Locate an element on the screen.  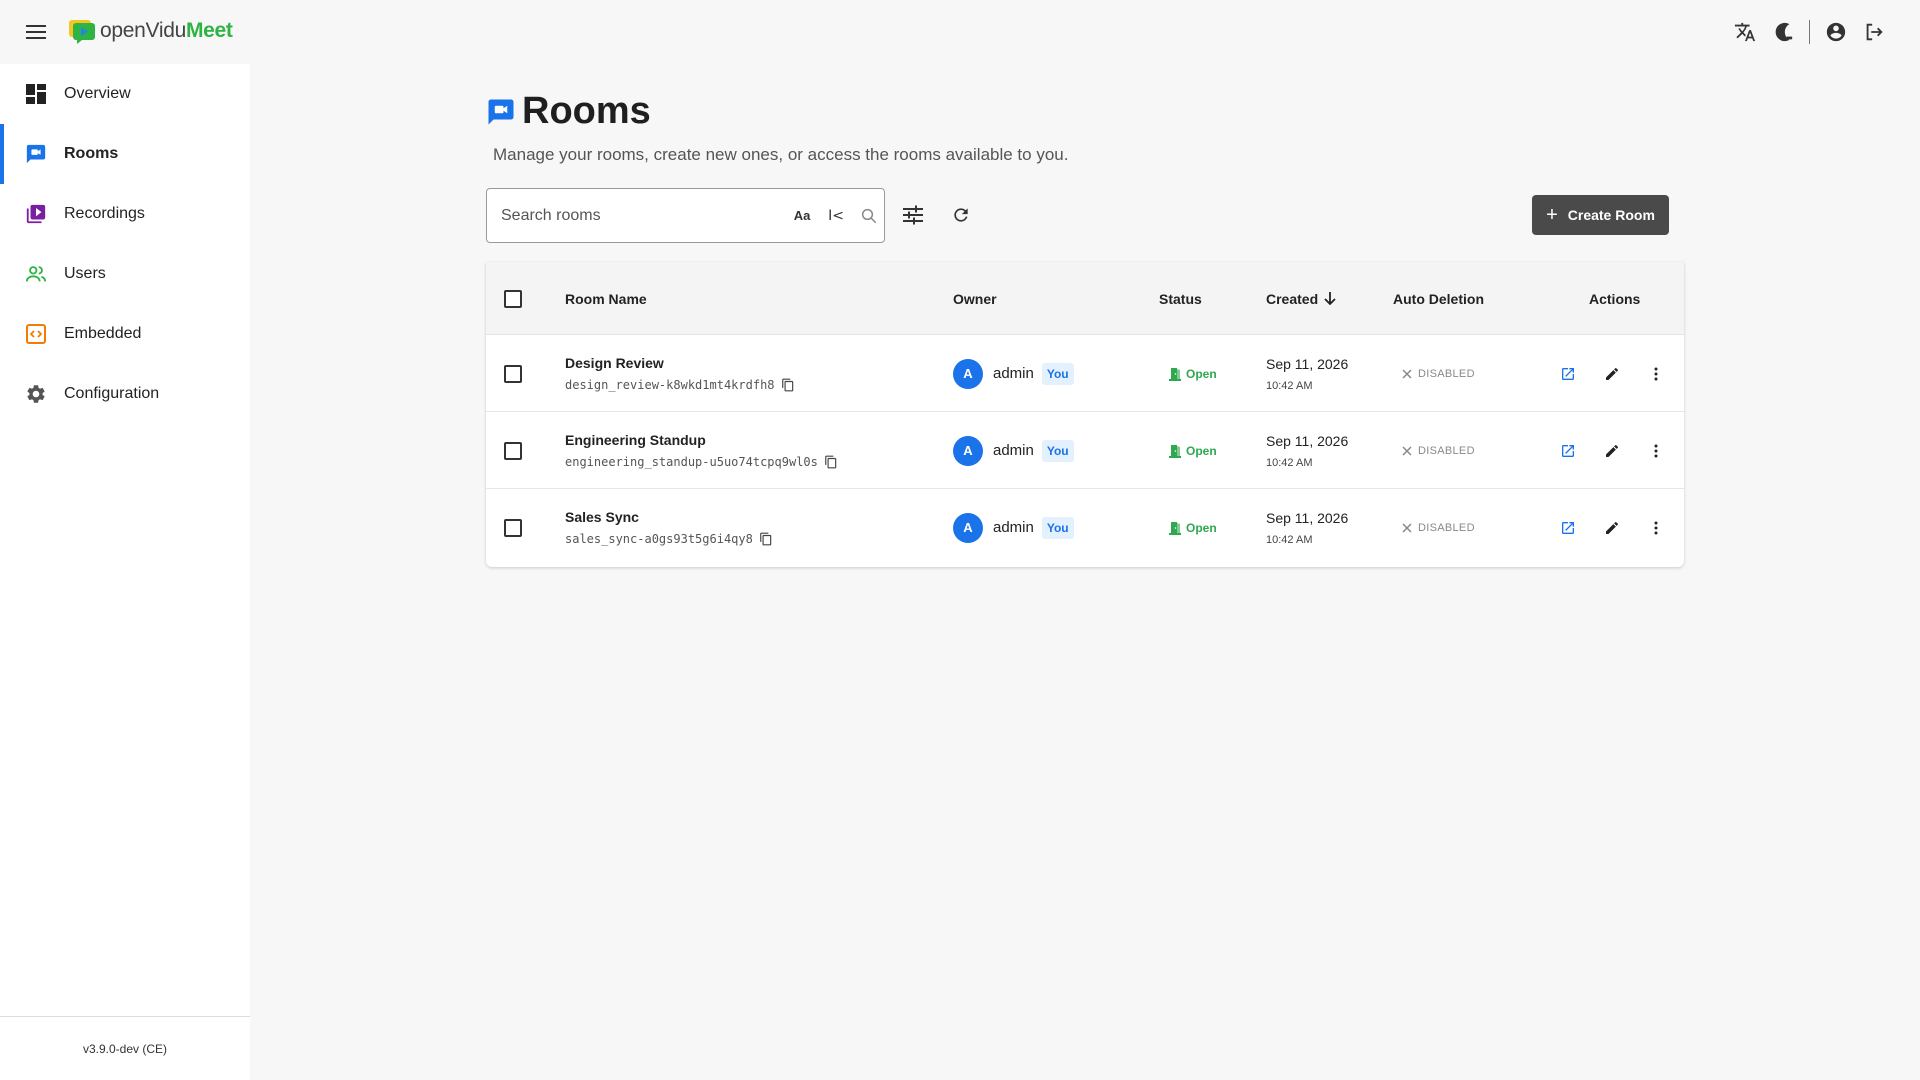
actions-cell is located at coordinates (1620, 373).